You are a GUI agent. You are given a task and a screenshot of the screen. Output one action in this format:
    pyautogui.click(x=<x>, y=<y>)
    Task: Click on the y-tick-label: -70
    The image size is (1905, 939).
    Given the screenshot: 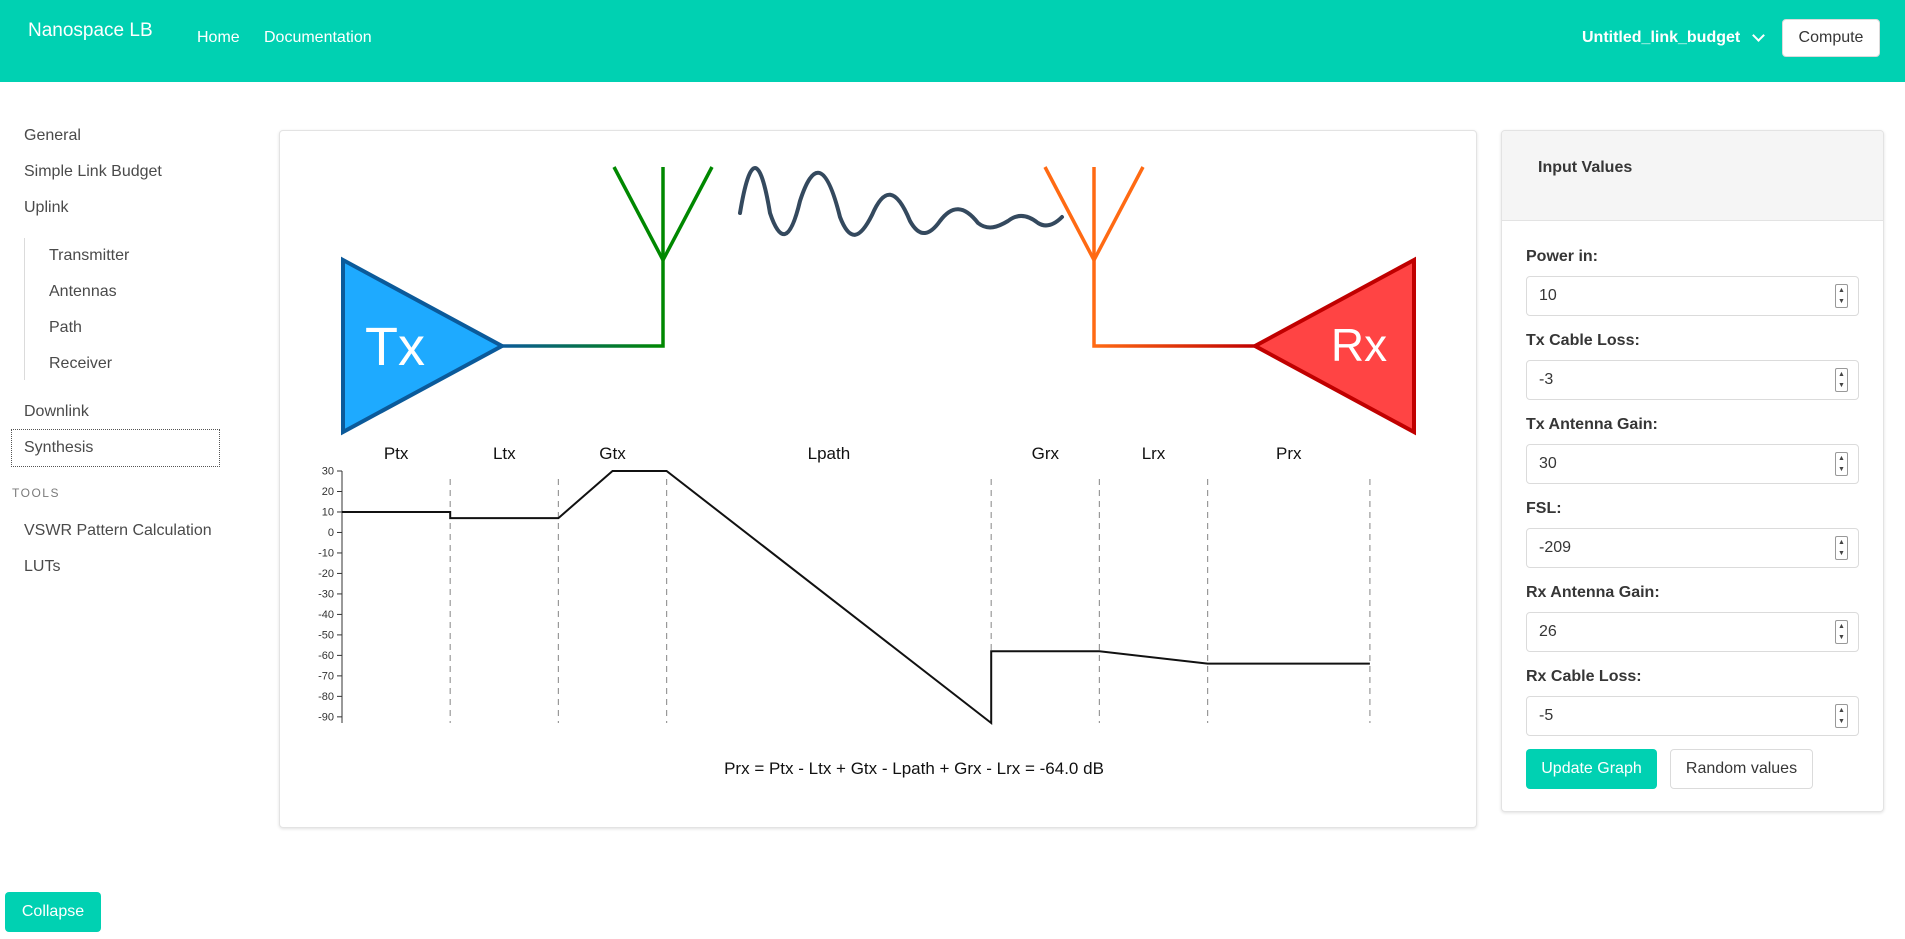 What is the action you would take?
    pyautogui.click(x=326, y=676)
    